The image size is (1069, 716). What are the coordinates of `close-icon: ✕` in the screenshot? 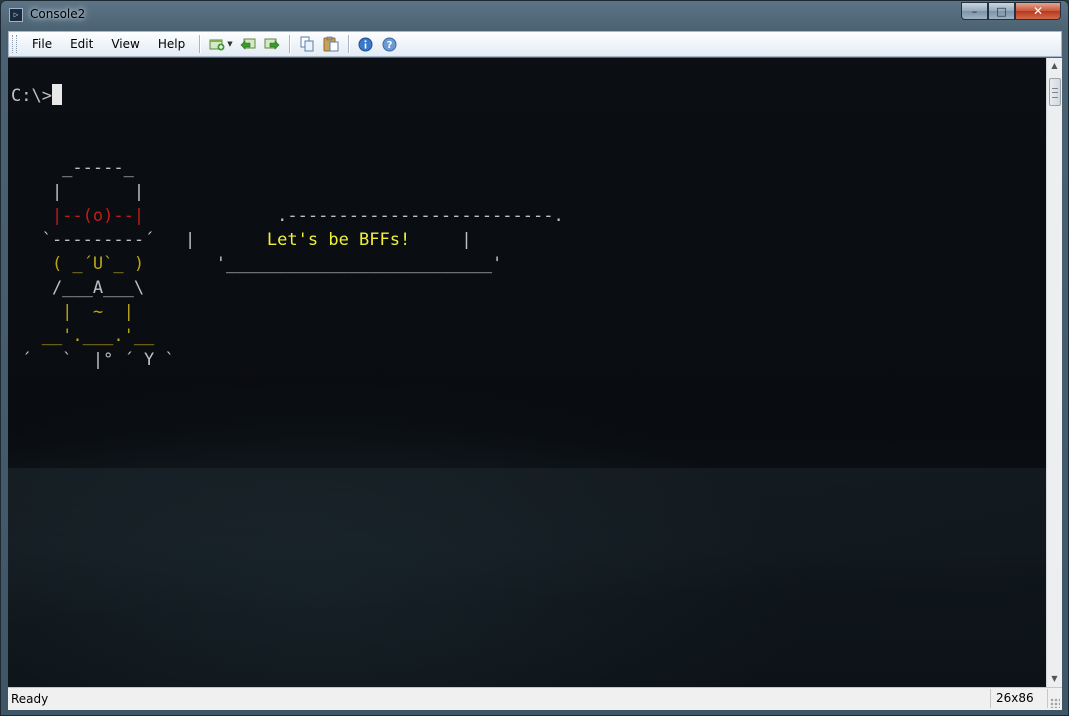 It's located at (1038, 11).